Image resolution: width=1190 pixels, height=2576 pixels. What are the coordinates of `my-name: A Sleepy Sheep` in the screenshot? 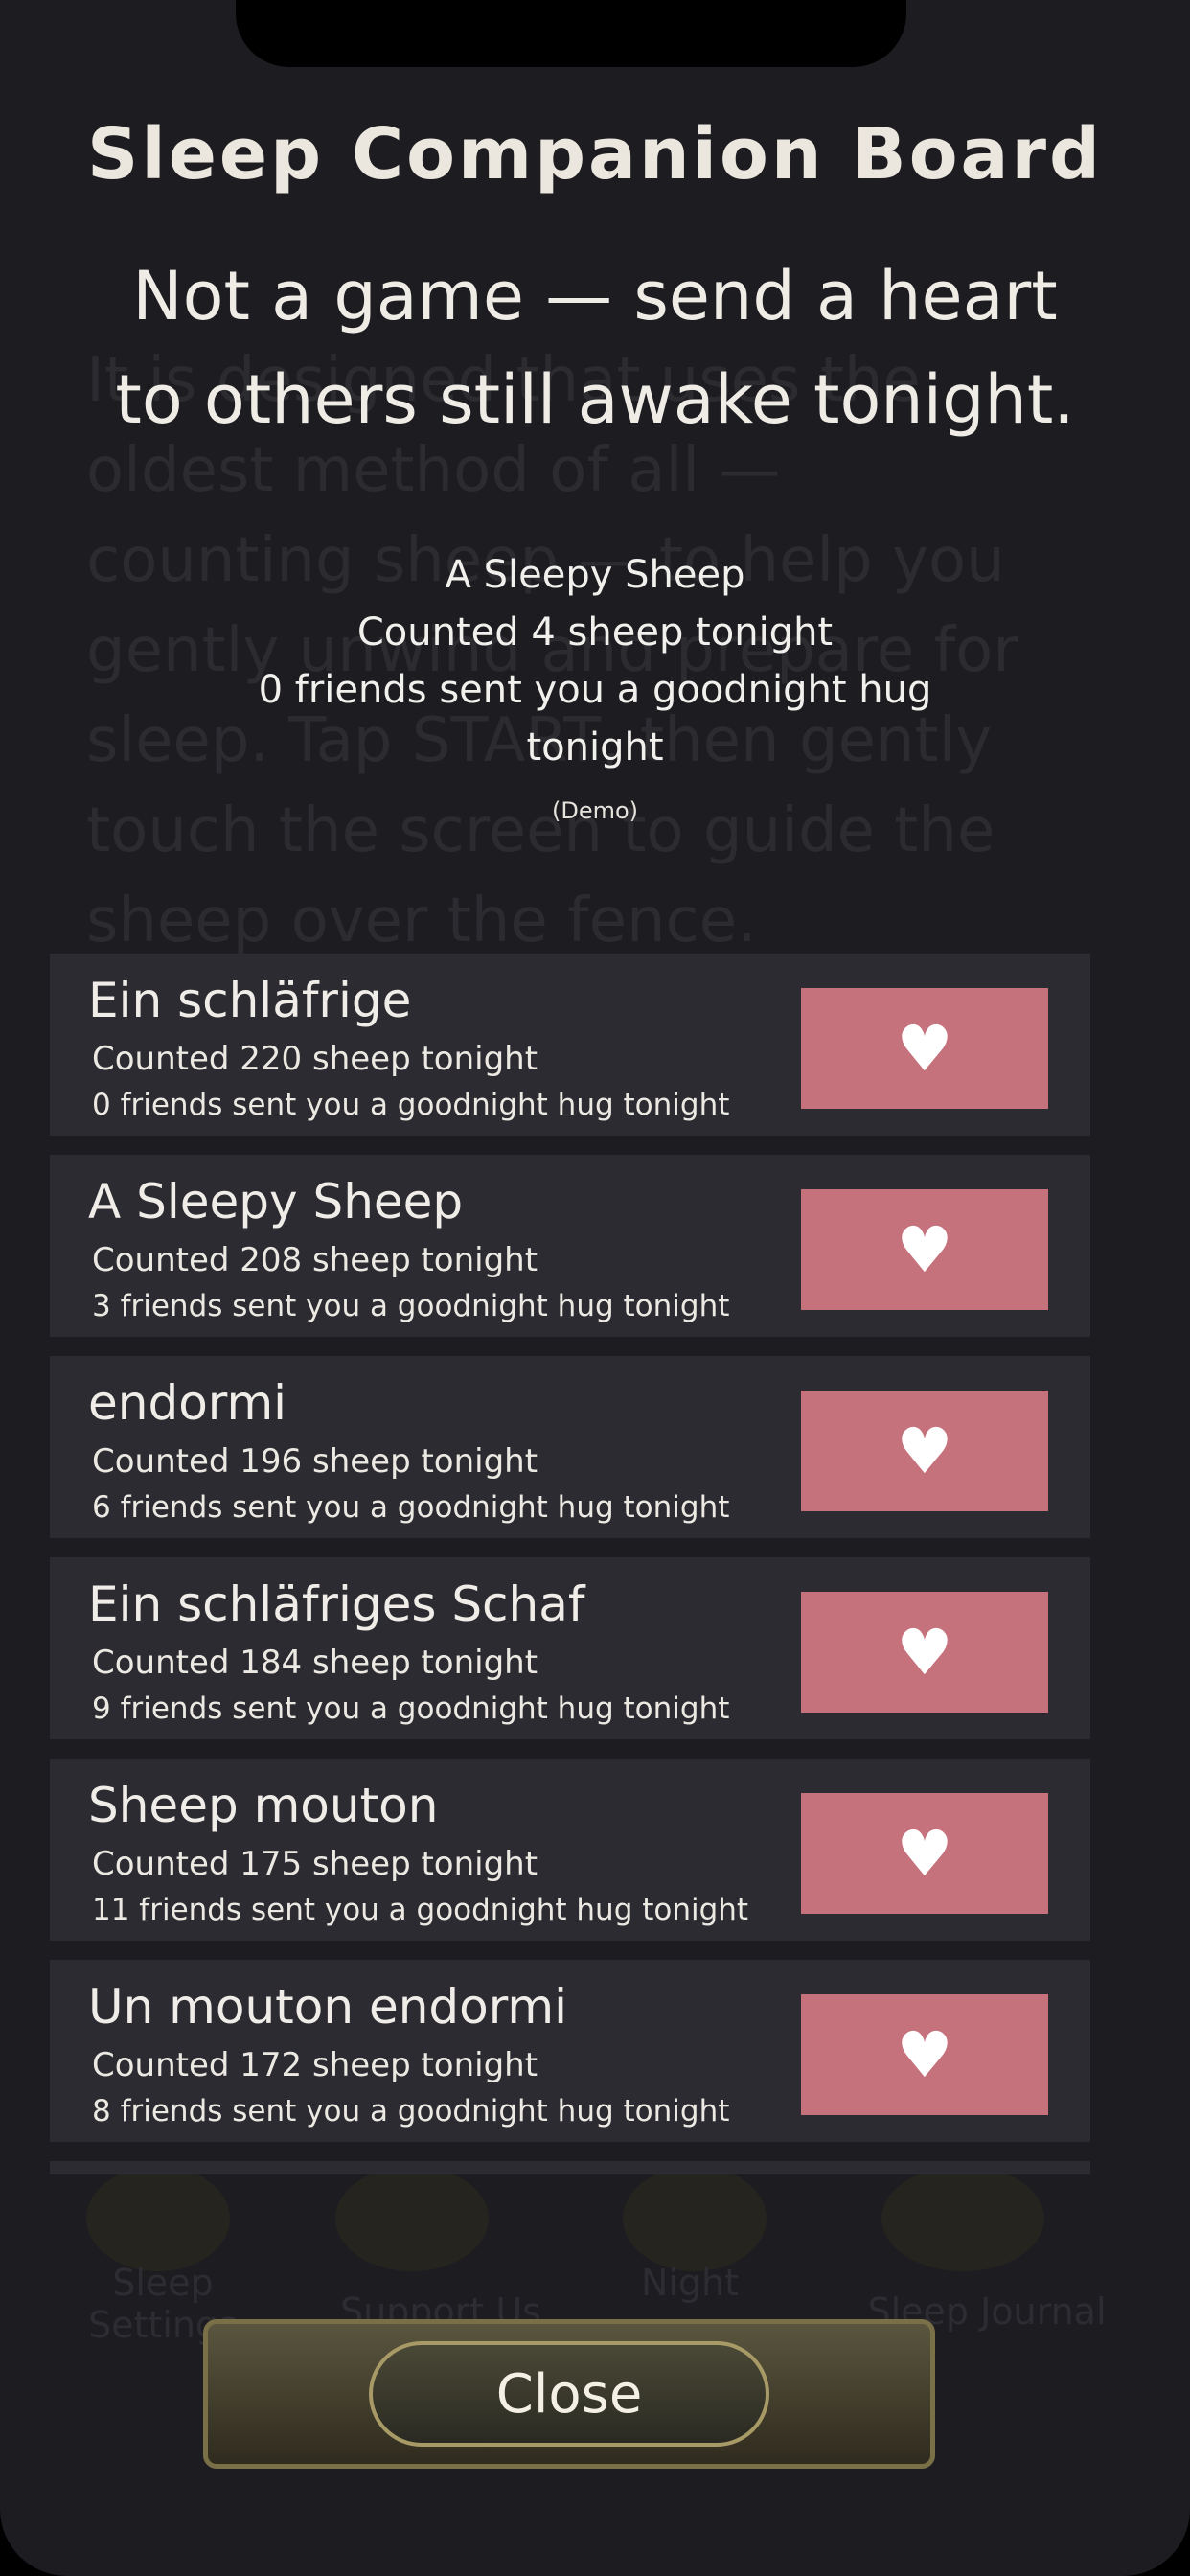 It's located at (595, 575).